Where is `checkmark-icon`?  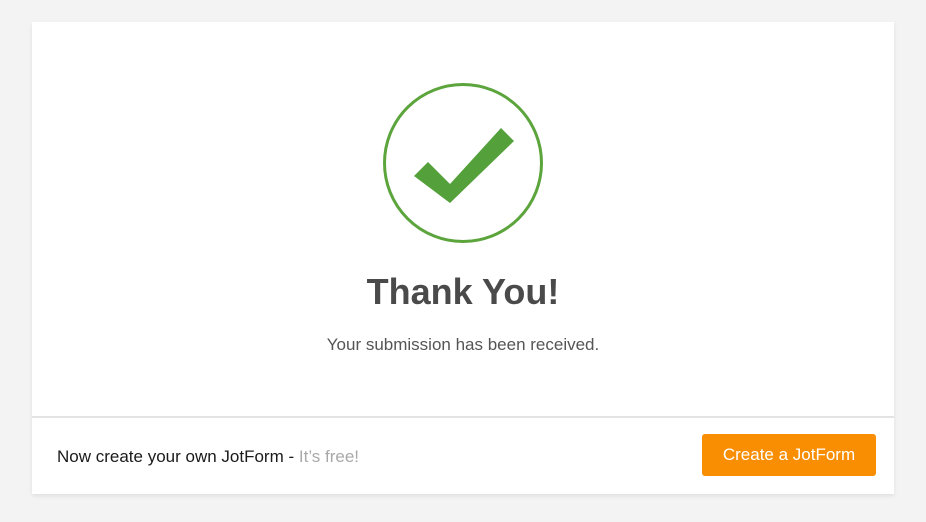 checkmark-icon is located at coordinates (463, 163).